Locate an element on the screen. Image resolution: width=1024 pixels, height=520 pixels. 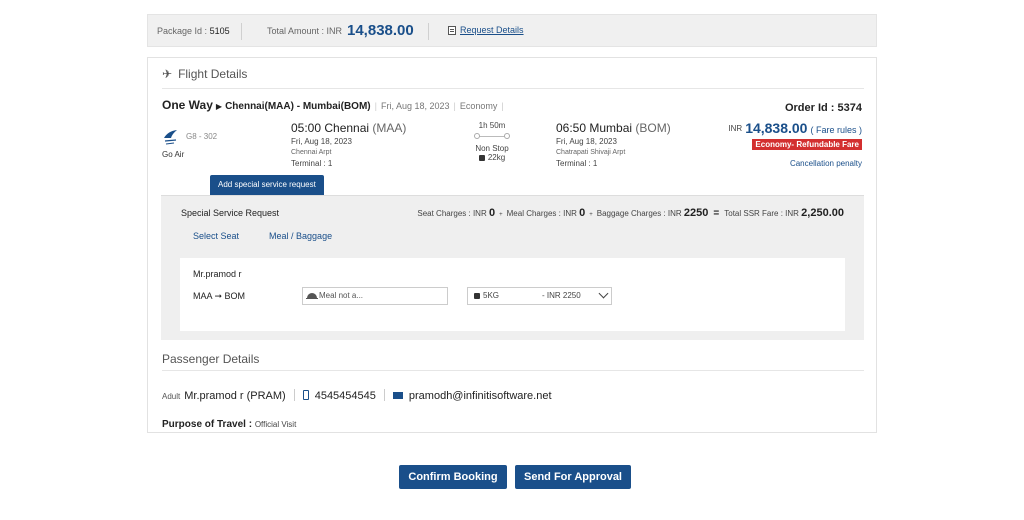
order-id: Order Id : 5374 is located at coordinates (823, 108).